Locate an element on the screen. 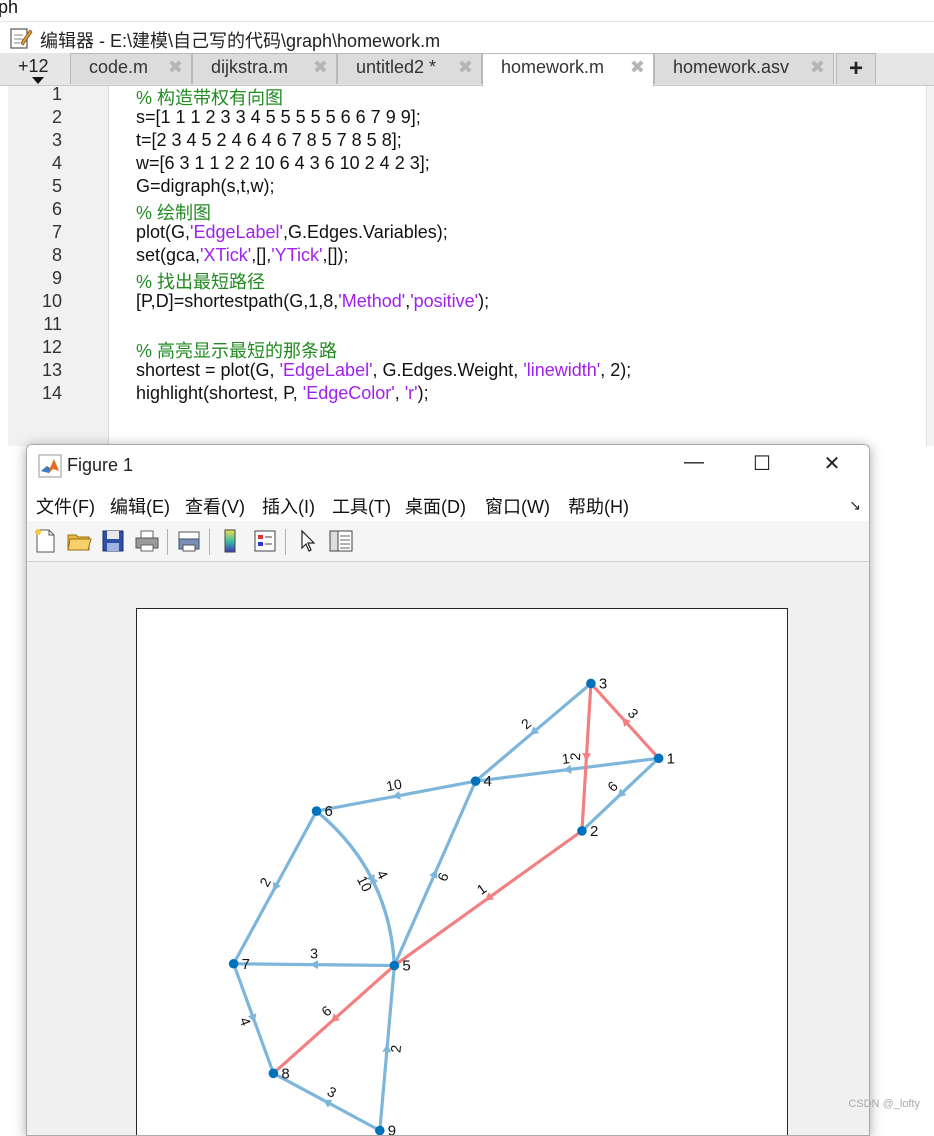  tab-code-m: code.m ✖ is located at coordinates (131, 68).